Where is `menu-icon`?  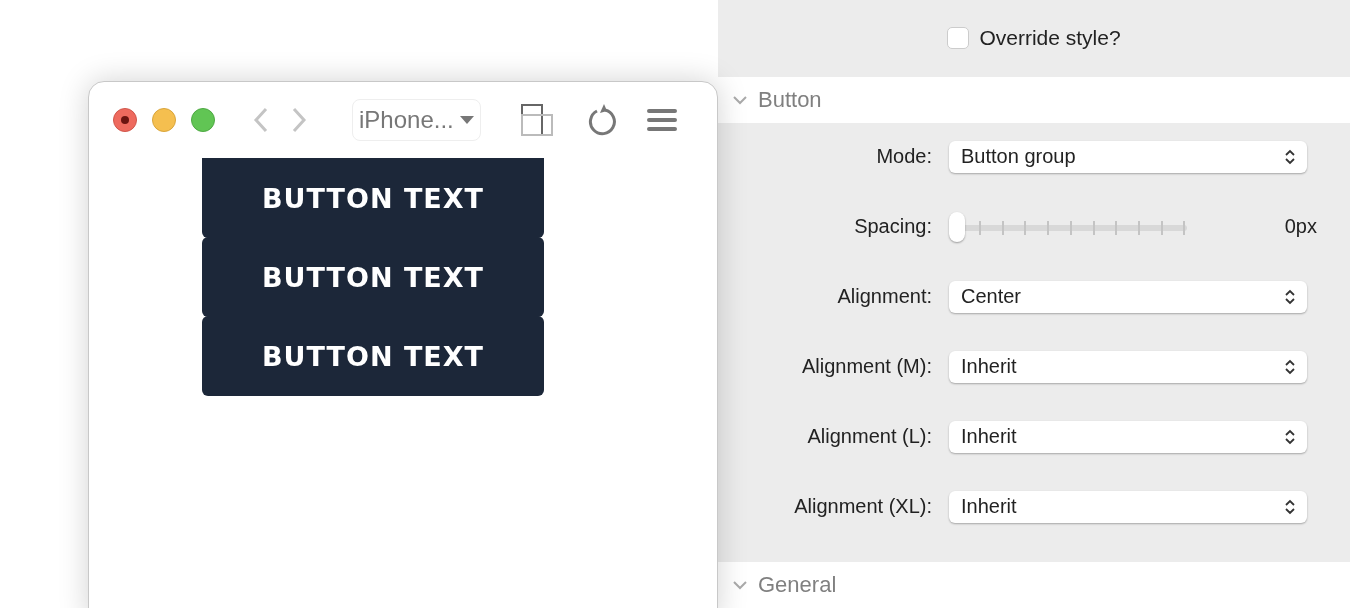
menu-icon is located at coordinates (661, 120).